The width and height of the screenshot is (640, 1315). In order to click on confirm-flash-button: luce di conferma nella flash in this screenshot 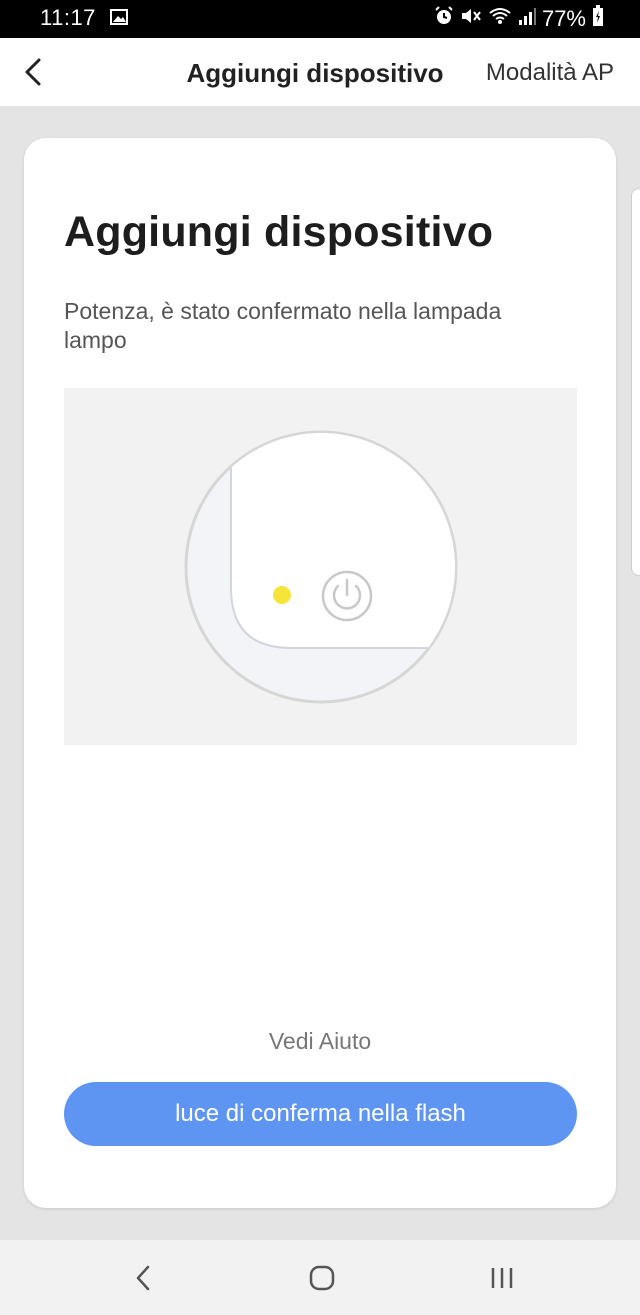, I will do `click(320, 1114)`.